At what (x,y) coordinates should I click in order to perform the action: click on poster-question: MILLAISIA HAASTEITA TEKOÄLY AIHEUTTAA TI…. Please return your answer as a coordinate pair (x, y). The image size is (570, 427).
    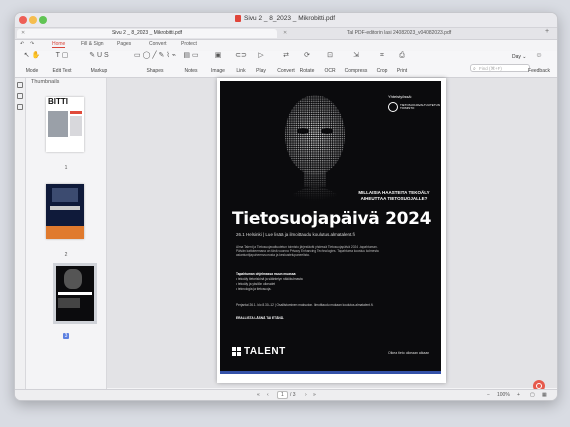
    Looking at the image, I should click on (394, 195).